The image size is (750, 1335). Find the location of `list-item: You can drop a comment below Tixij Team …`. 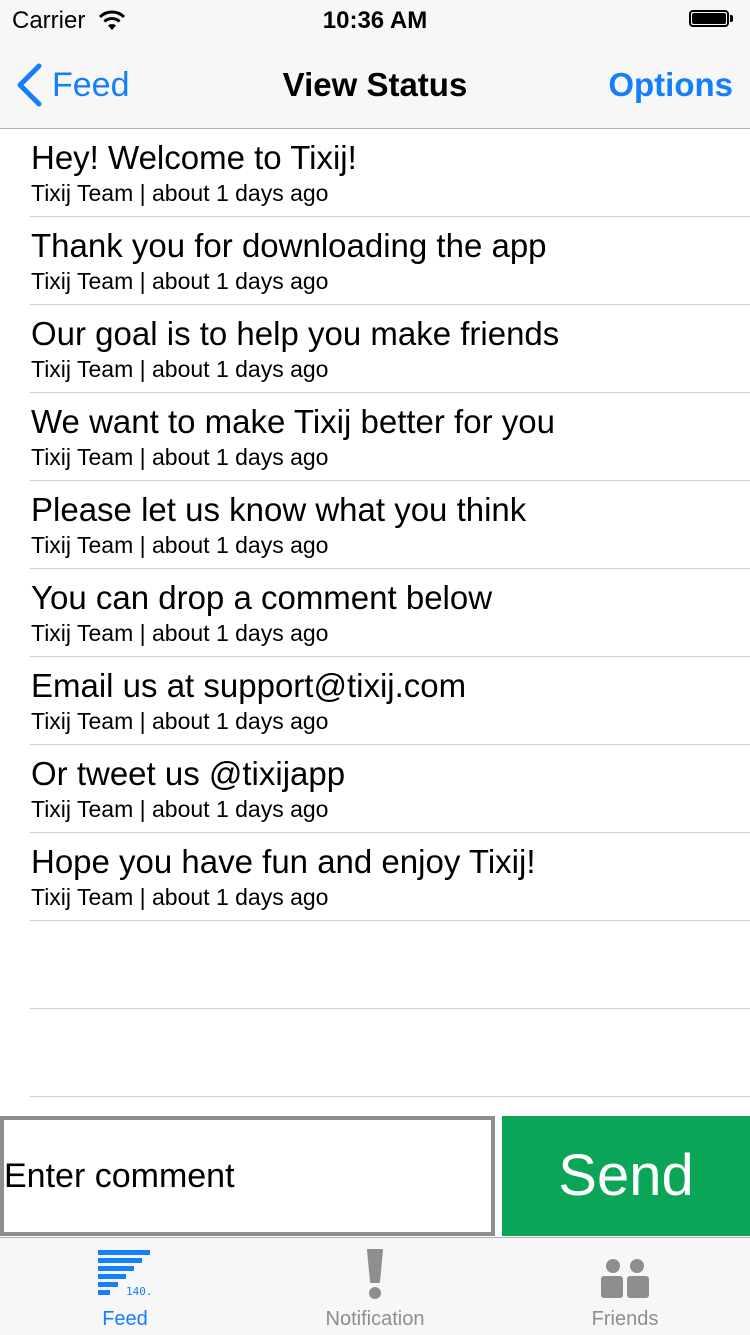

list-item: You can drop a comment below Tixij Team … is located at coordinates (390, 613).